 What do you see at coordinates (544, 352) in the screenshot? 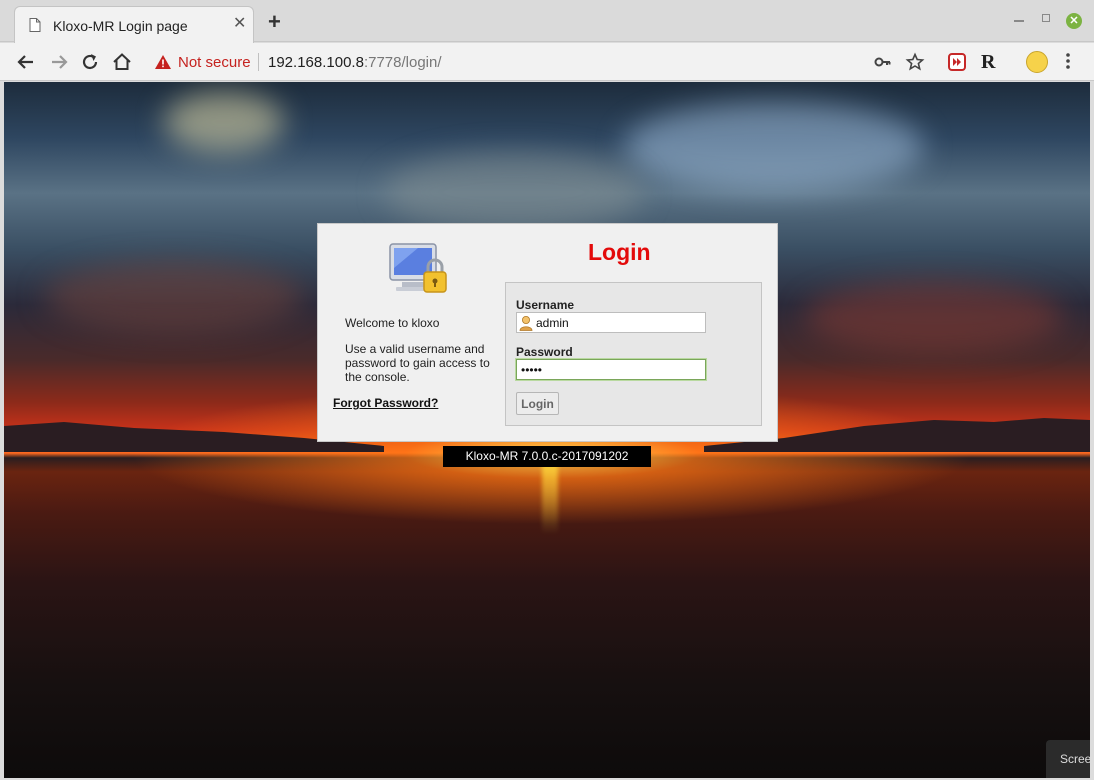
I see `password-label: Password` at bounding box center [544, 352].